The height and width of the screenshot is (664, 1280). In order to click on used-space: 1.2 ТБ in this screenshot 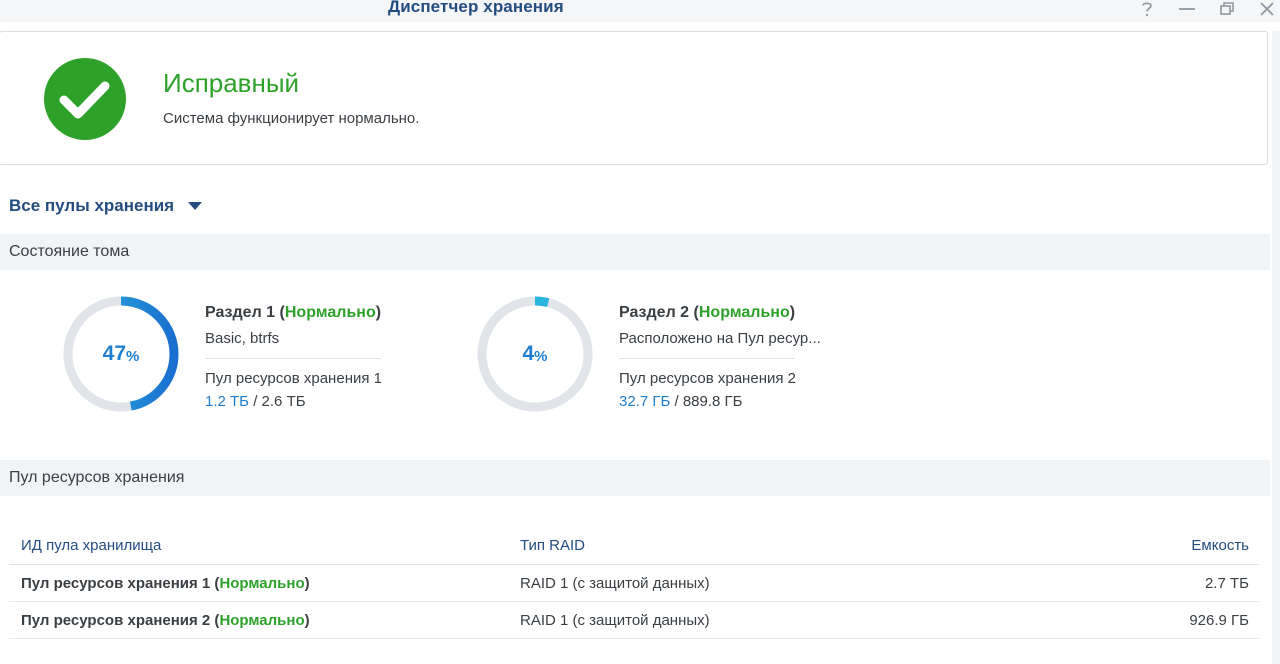, I will do `click(227, 401)`.